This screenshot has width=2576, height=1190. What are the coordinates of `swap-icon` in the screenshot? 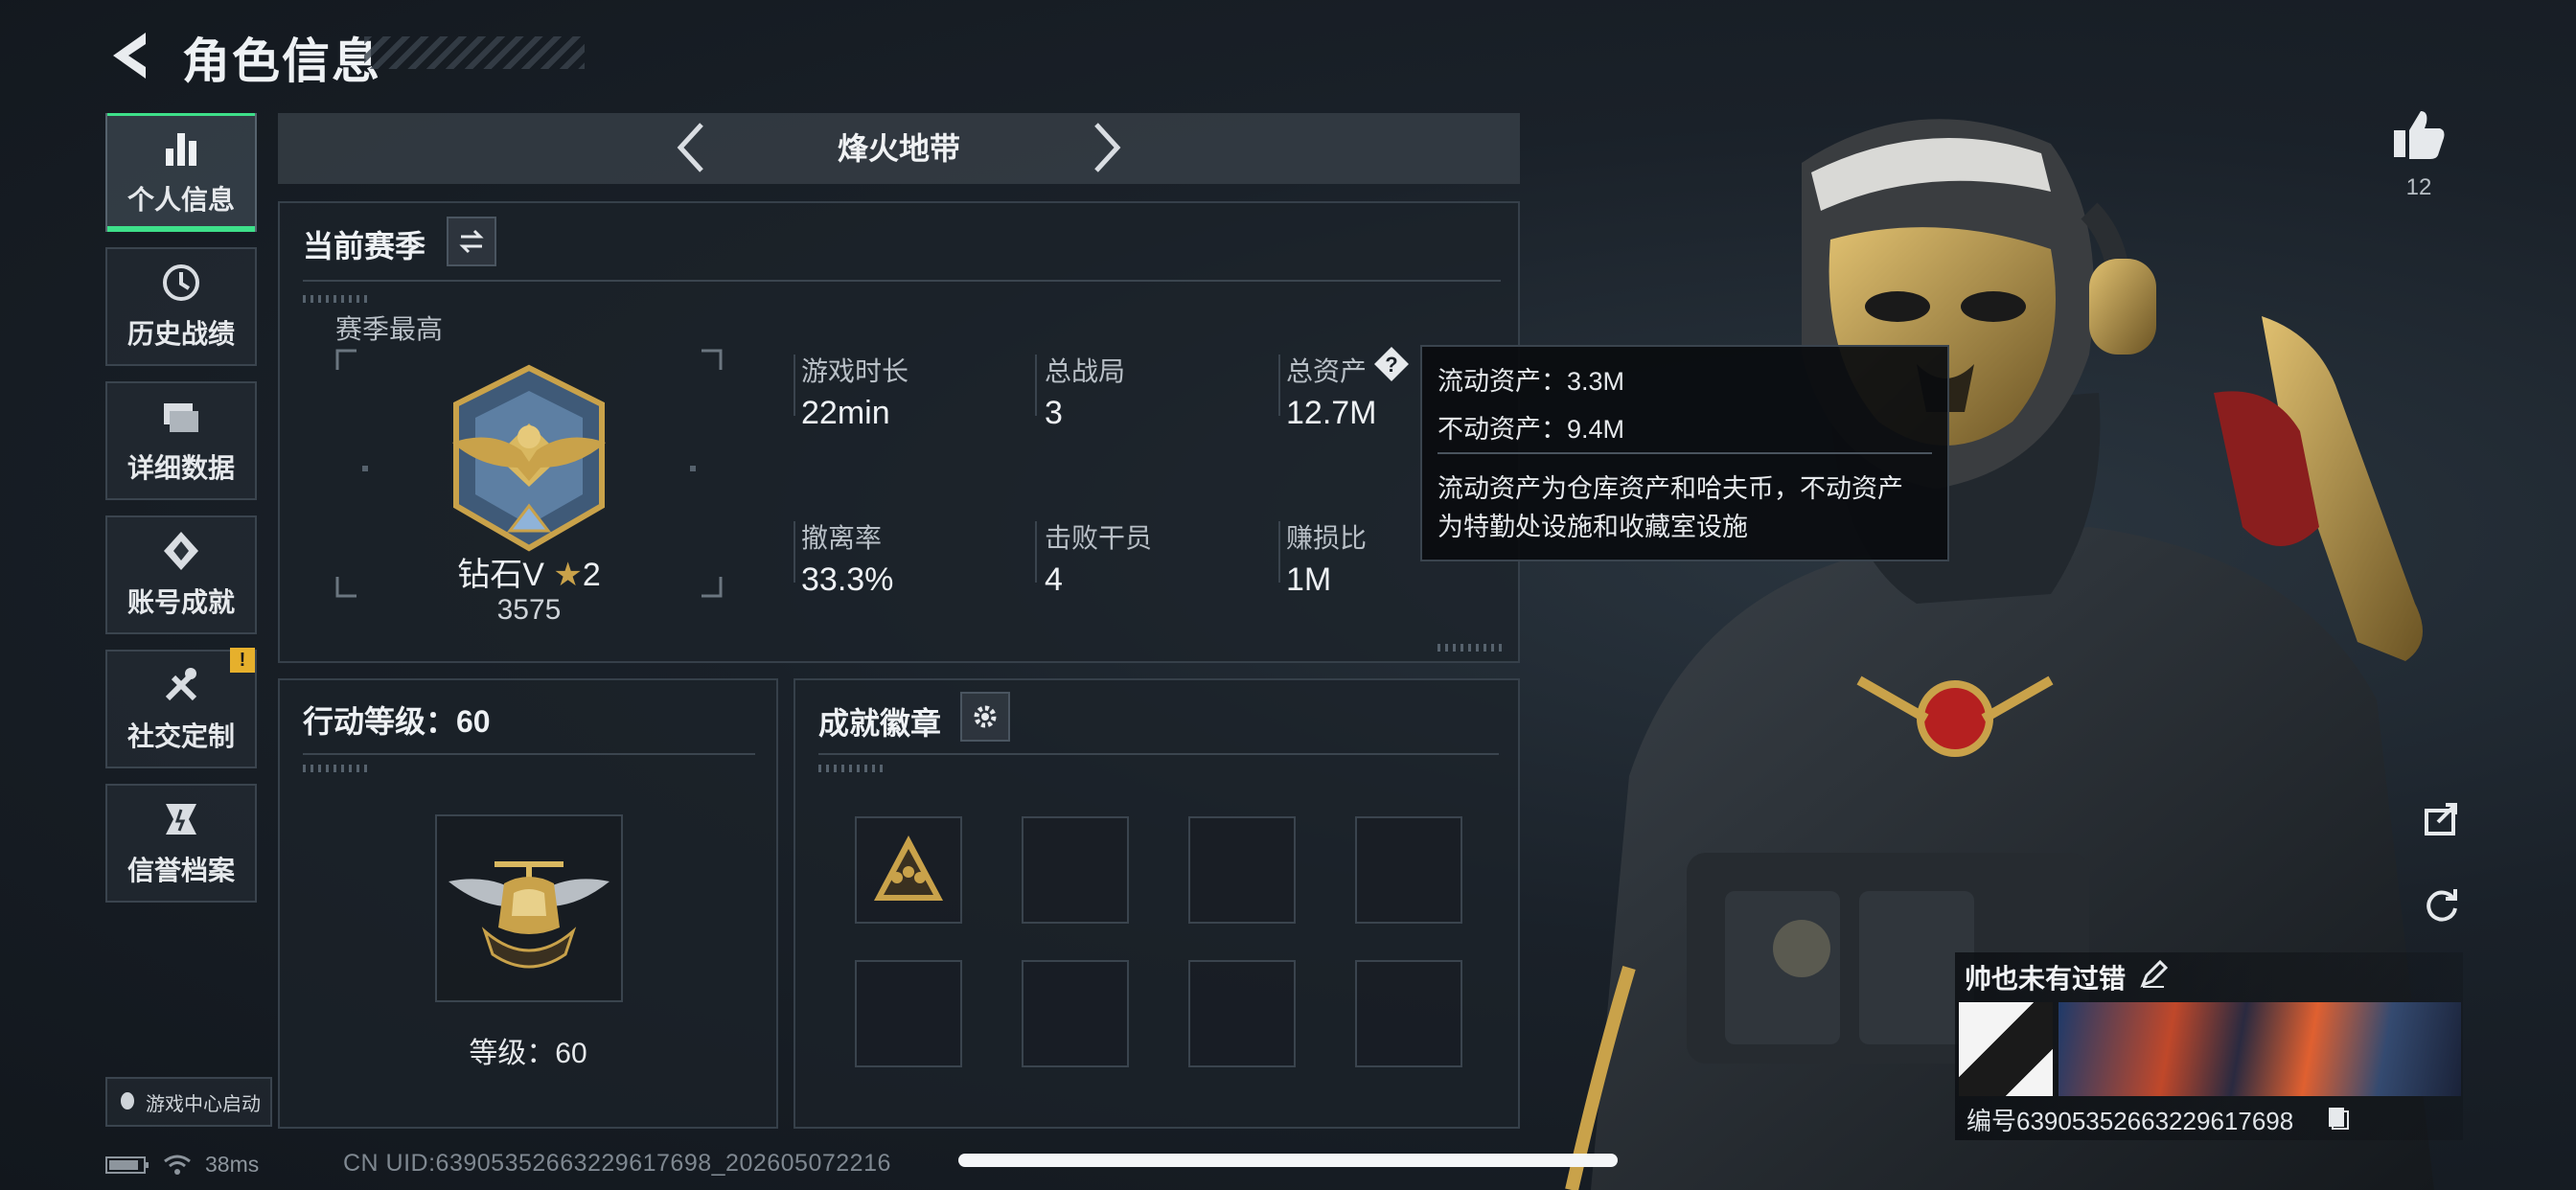 It's located at (471, 242).